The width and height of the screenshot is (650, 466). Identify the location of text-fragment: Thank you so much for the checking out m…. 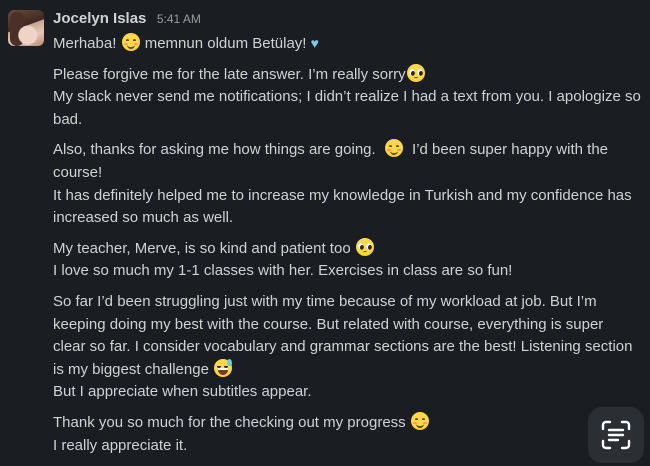
(229, 422).